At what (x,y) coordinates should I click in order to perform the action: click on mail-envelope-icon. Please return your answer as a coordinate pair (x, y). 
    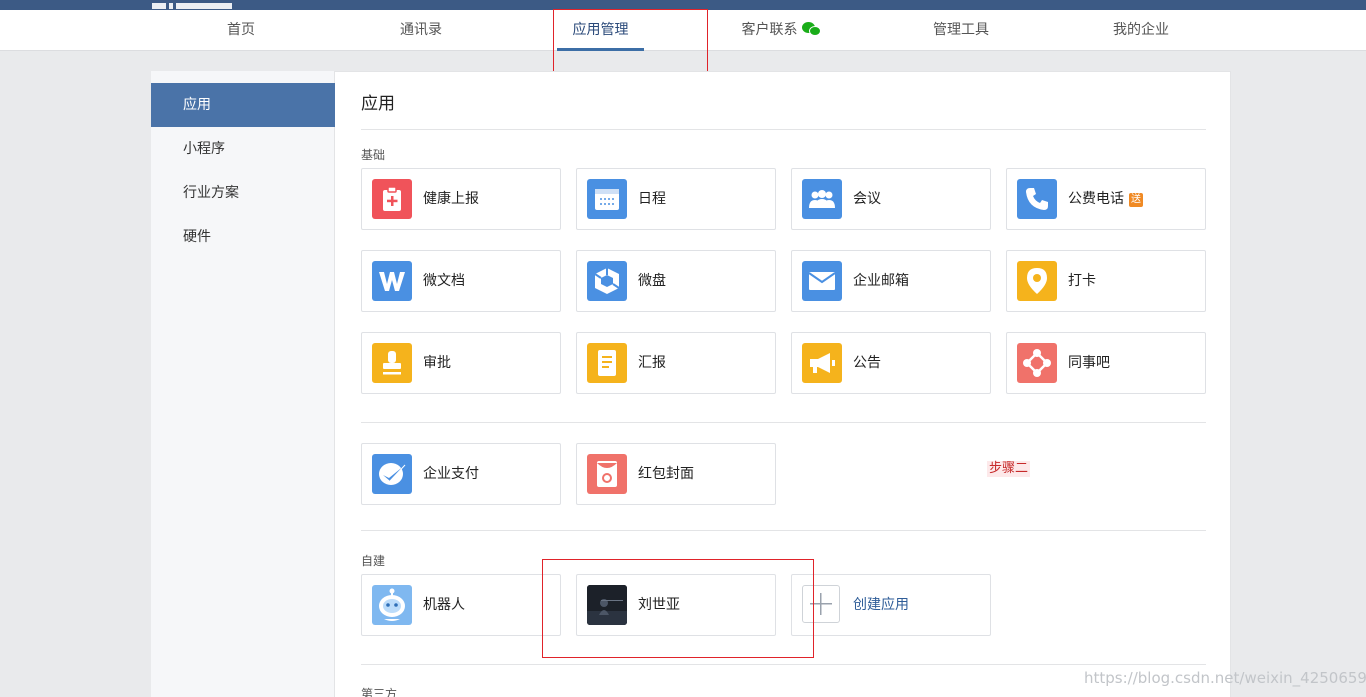
    Looking at the image, I should click on (822, 281).